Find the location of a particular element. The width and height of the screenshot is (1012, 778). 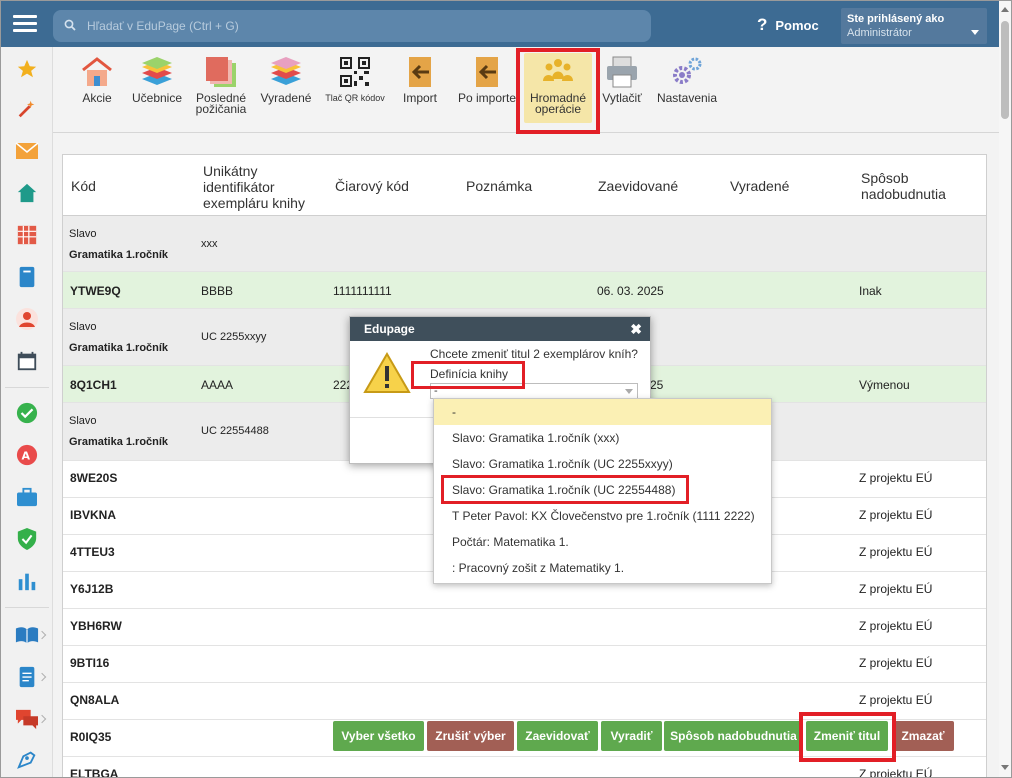

group-uid: UC 22554488 is located at coordinates (235, 431).